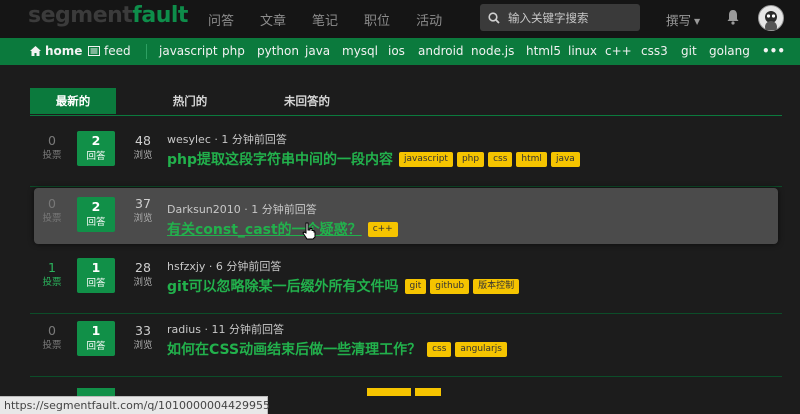 Image resolution: width=800 pixels, height=414 pixels. Describe the element at coordinates (377, 19) in the screenshot. I see `nav-item-jobs: 职位` at that location.